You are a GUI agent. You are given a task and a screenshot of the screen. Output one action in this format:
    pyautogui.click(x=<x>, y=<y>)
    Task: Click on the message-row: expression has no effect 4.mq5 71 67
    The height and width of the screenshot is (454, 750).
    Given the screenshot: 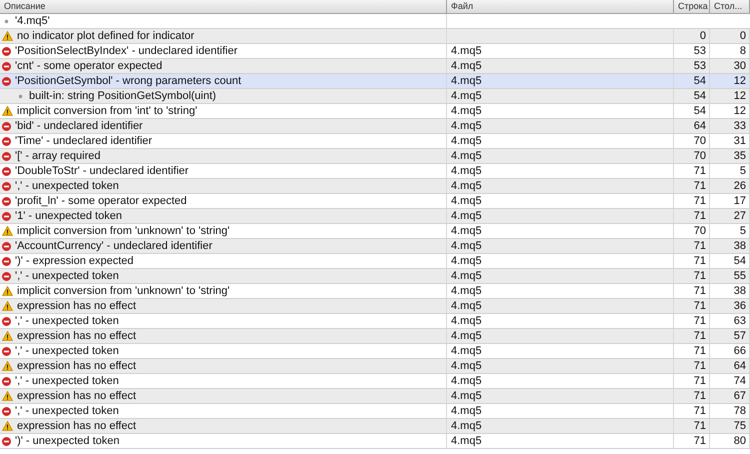 What is the action you would take?
    pyautogui.click(x=375, y=396)
    